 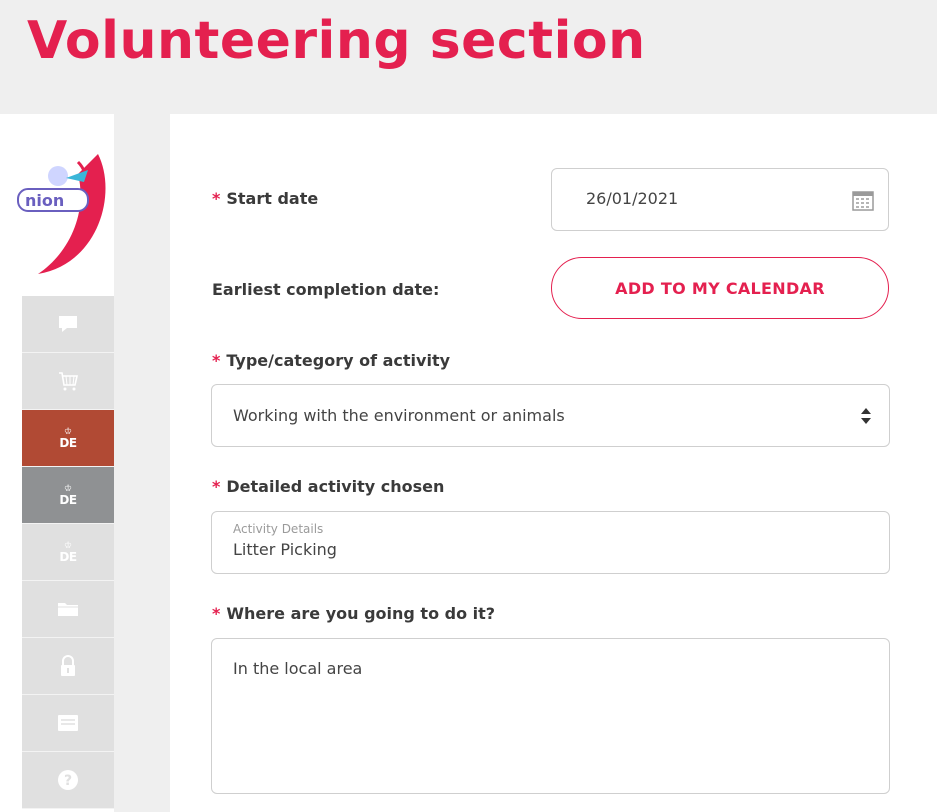 What do you see at coordinates (61, 214) in the screenshot?
I see `logo-graphic: nion` at bounding box center [61, 214].